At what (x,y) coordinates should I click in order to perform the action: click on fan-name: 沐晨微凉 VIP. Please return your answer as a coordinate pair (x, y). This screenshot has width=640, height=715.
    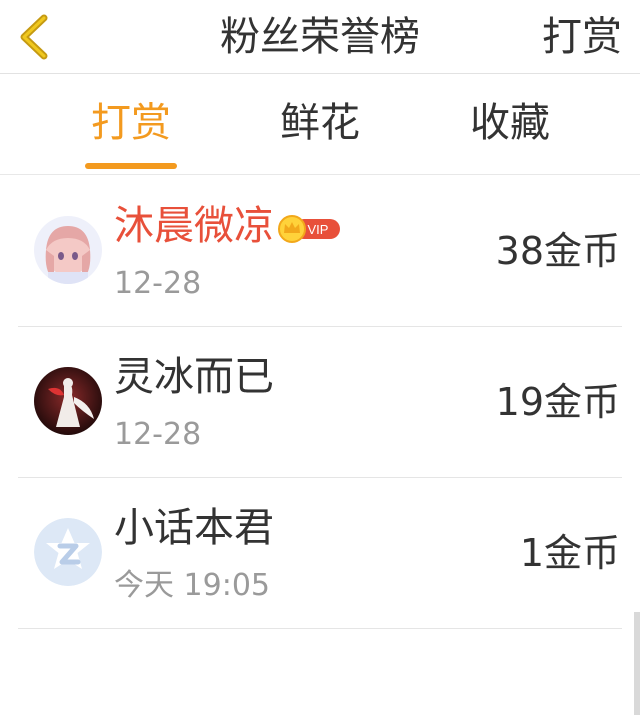
    Looking at the image, I should click on (228, 226).